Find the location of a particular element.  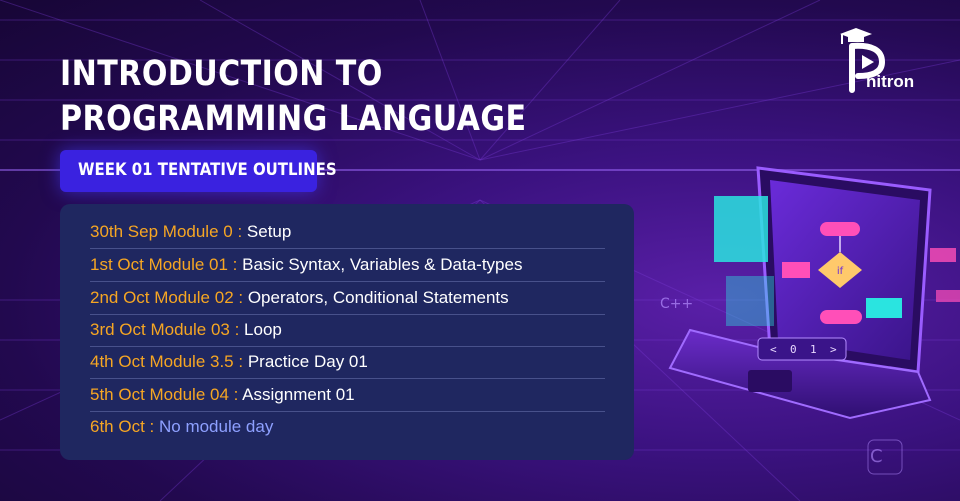

key-label: 1 is located at coordinates (813, 349).